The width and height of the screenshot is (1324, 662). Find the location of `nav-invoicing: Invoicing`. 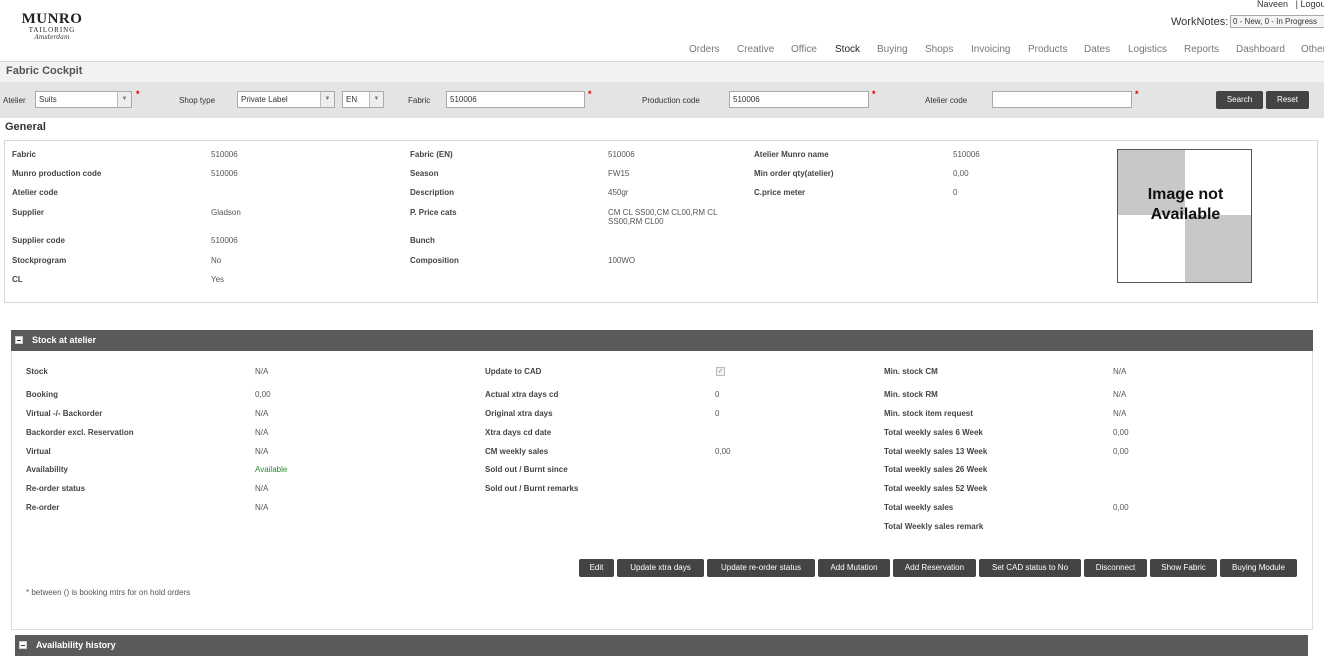

nav-invoicing: Invoicing is located at coordinates (990, 49).